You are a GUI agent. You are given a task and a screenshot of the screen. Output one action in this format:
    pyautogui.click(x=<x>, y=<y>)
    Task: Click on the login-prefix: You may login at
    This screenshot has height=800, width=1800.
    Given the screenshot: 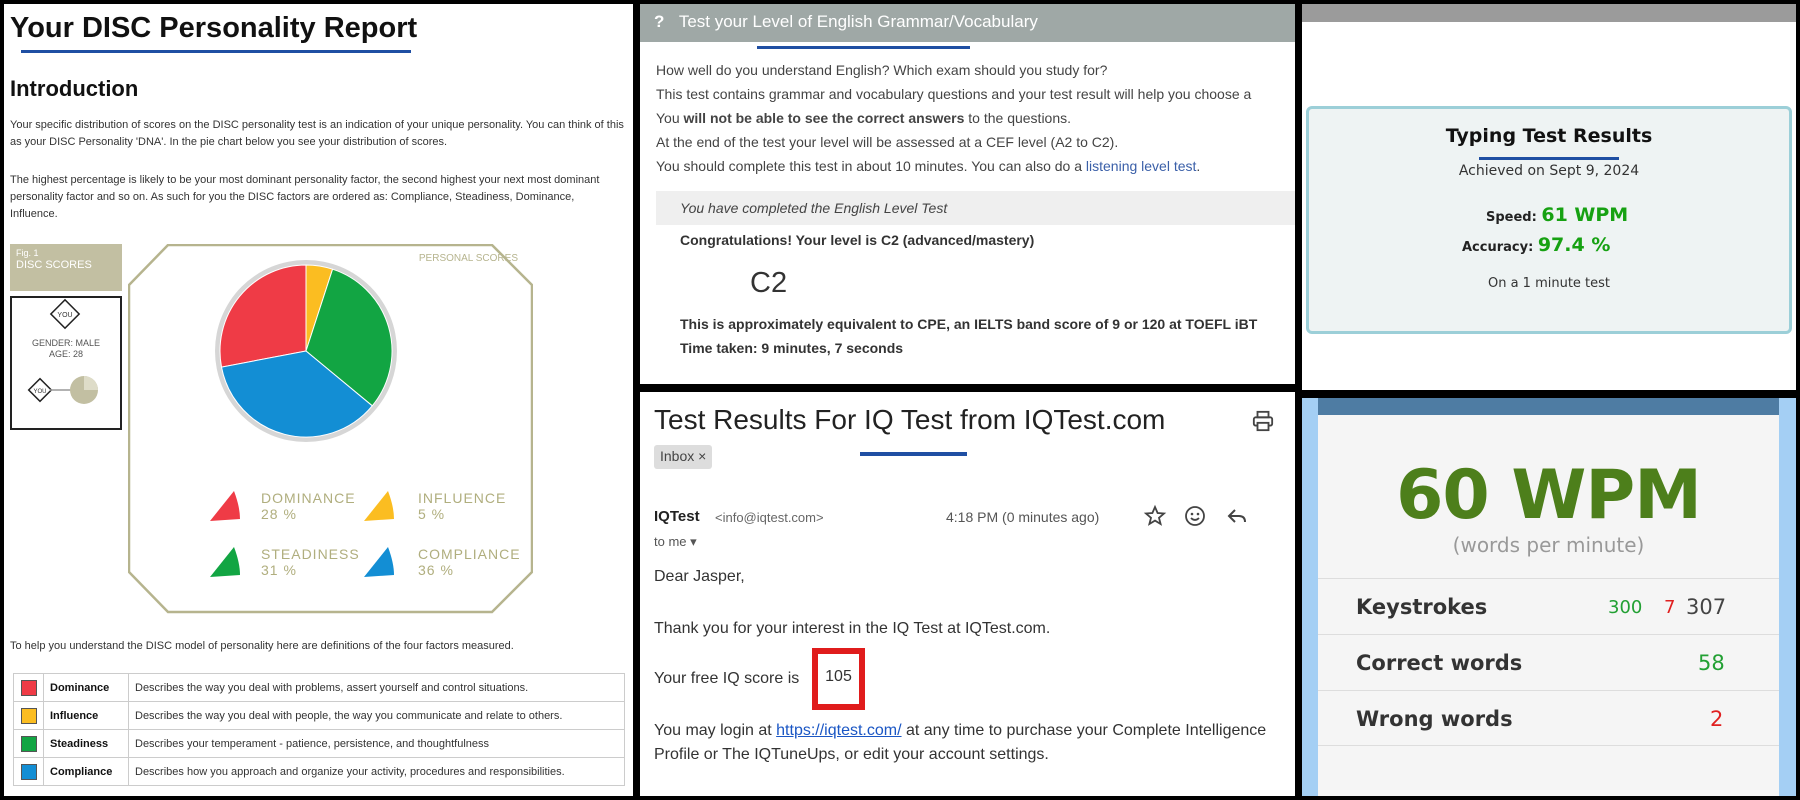 What is the action you would take?
    pyautogui.click(x=715, y=730)
    